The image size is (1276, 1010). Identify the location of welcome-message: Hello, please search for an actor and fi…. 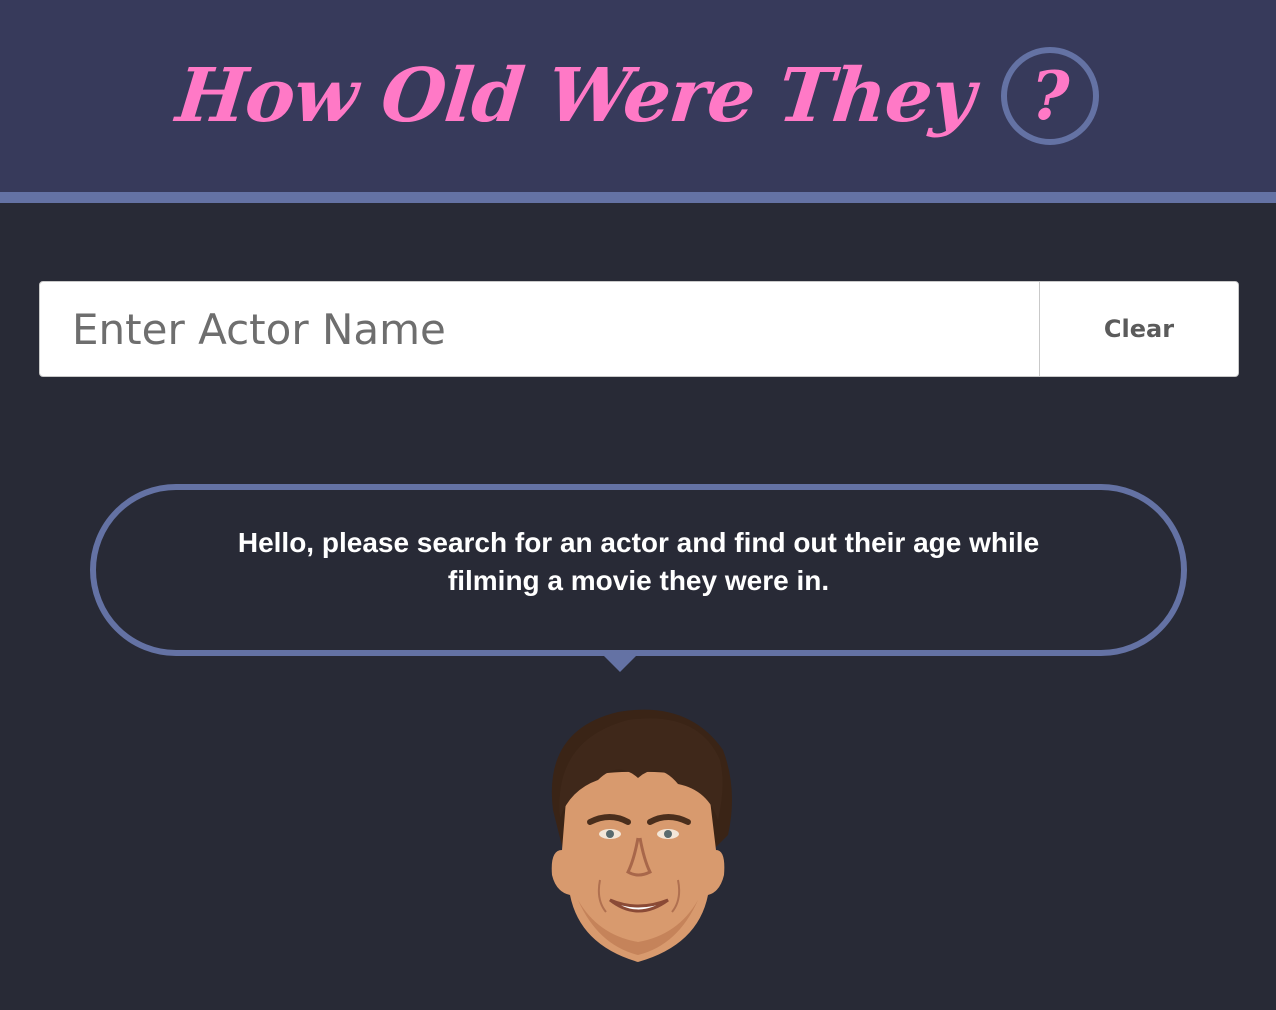
(638, 561).